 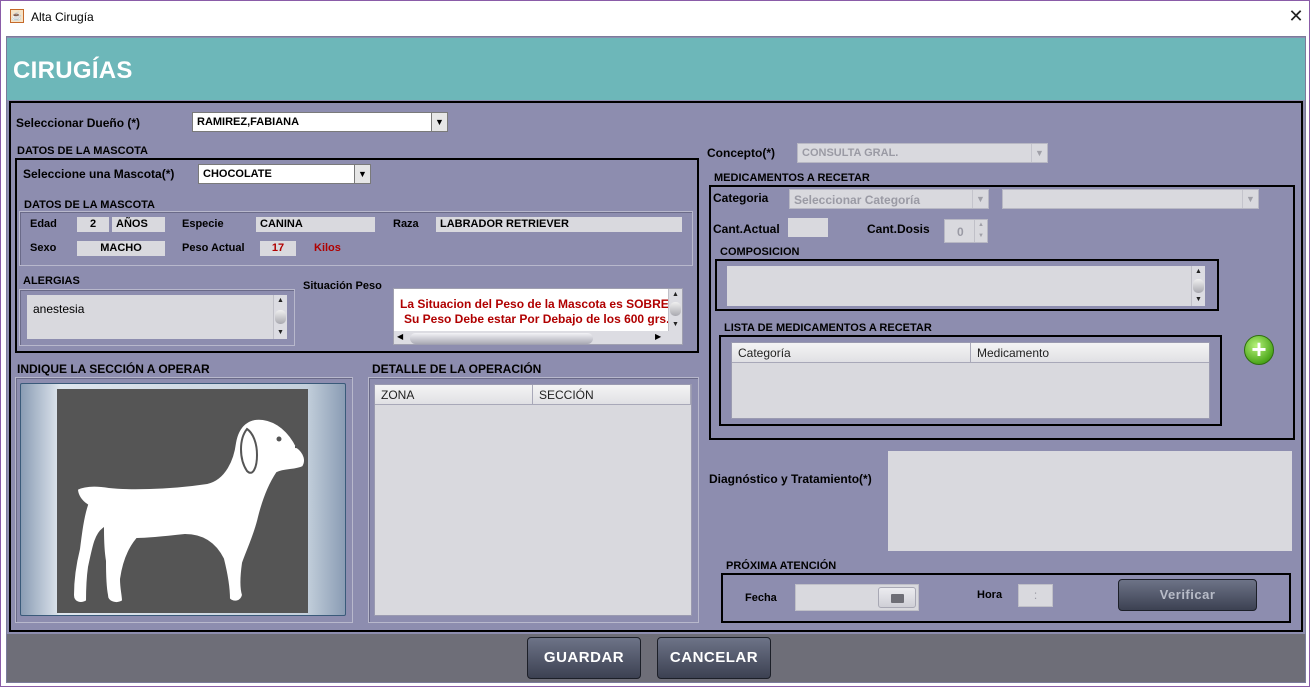 I want to click on weight-status-vscroll: ▲ ▼, so click(x=675, y=310).